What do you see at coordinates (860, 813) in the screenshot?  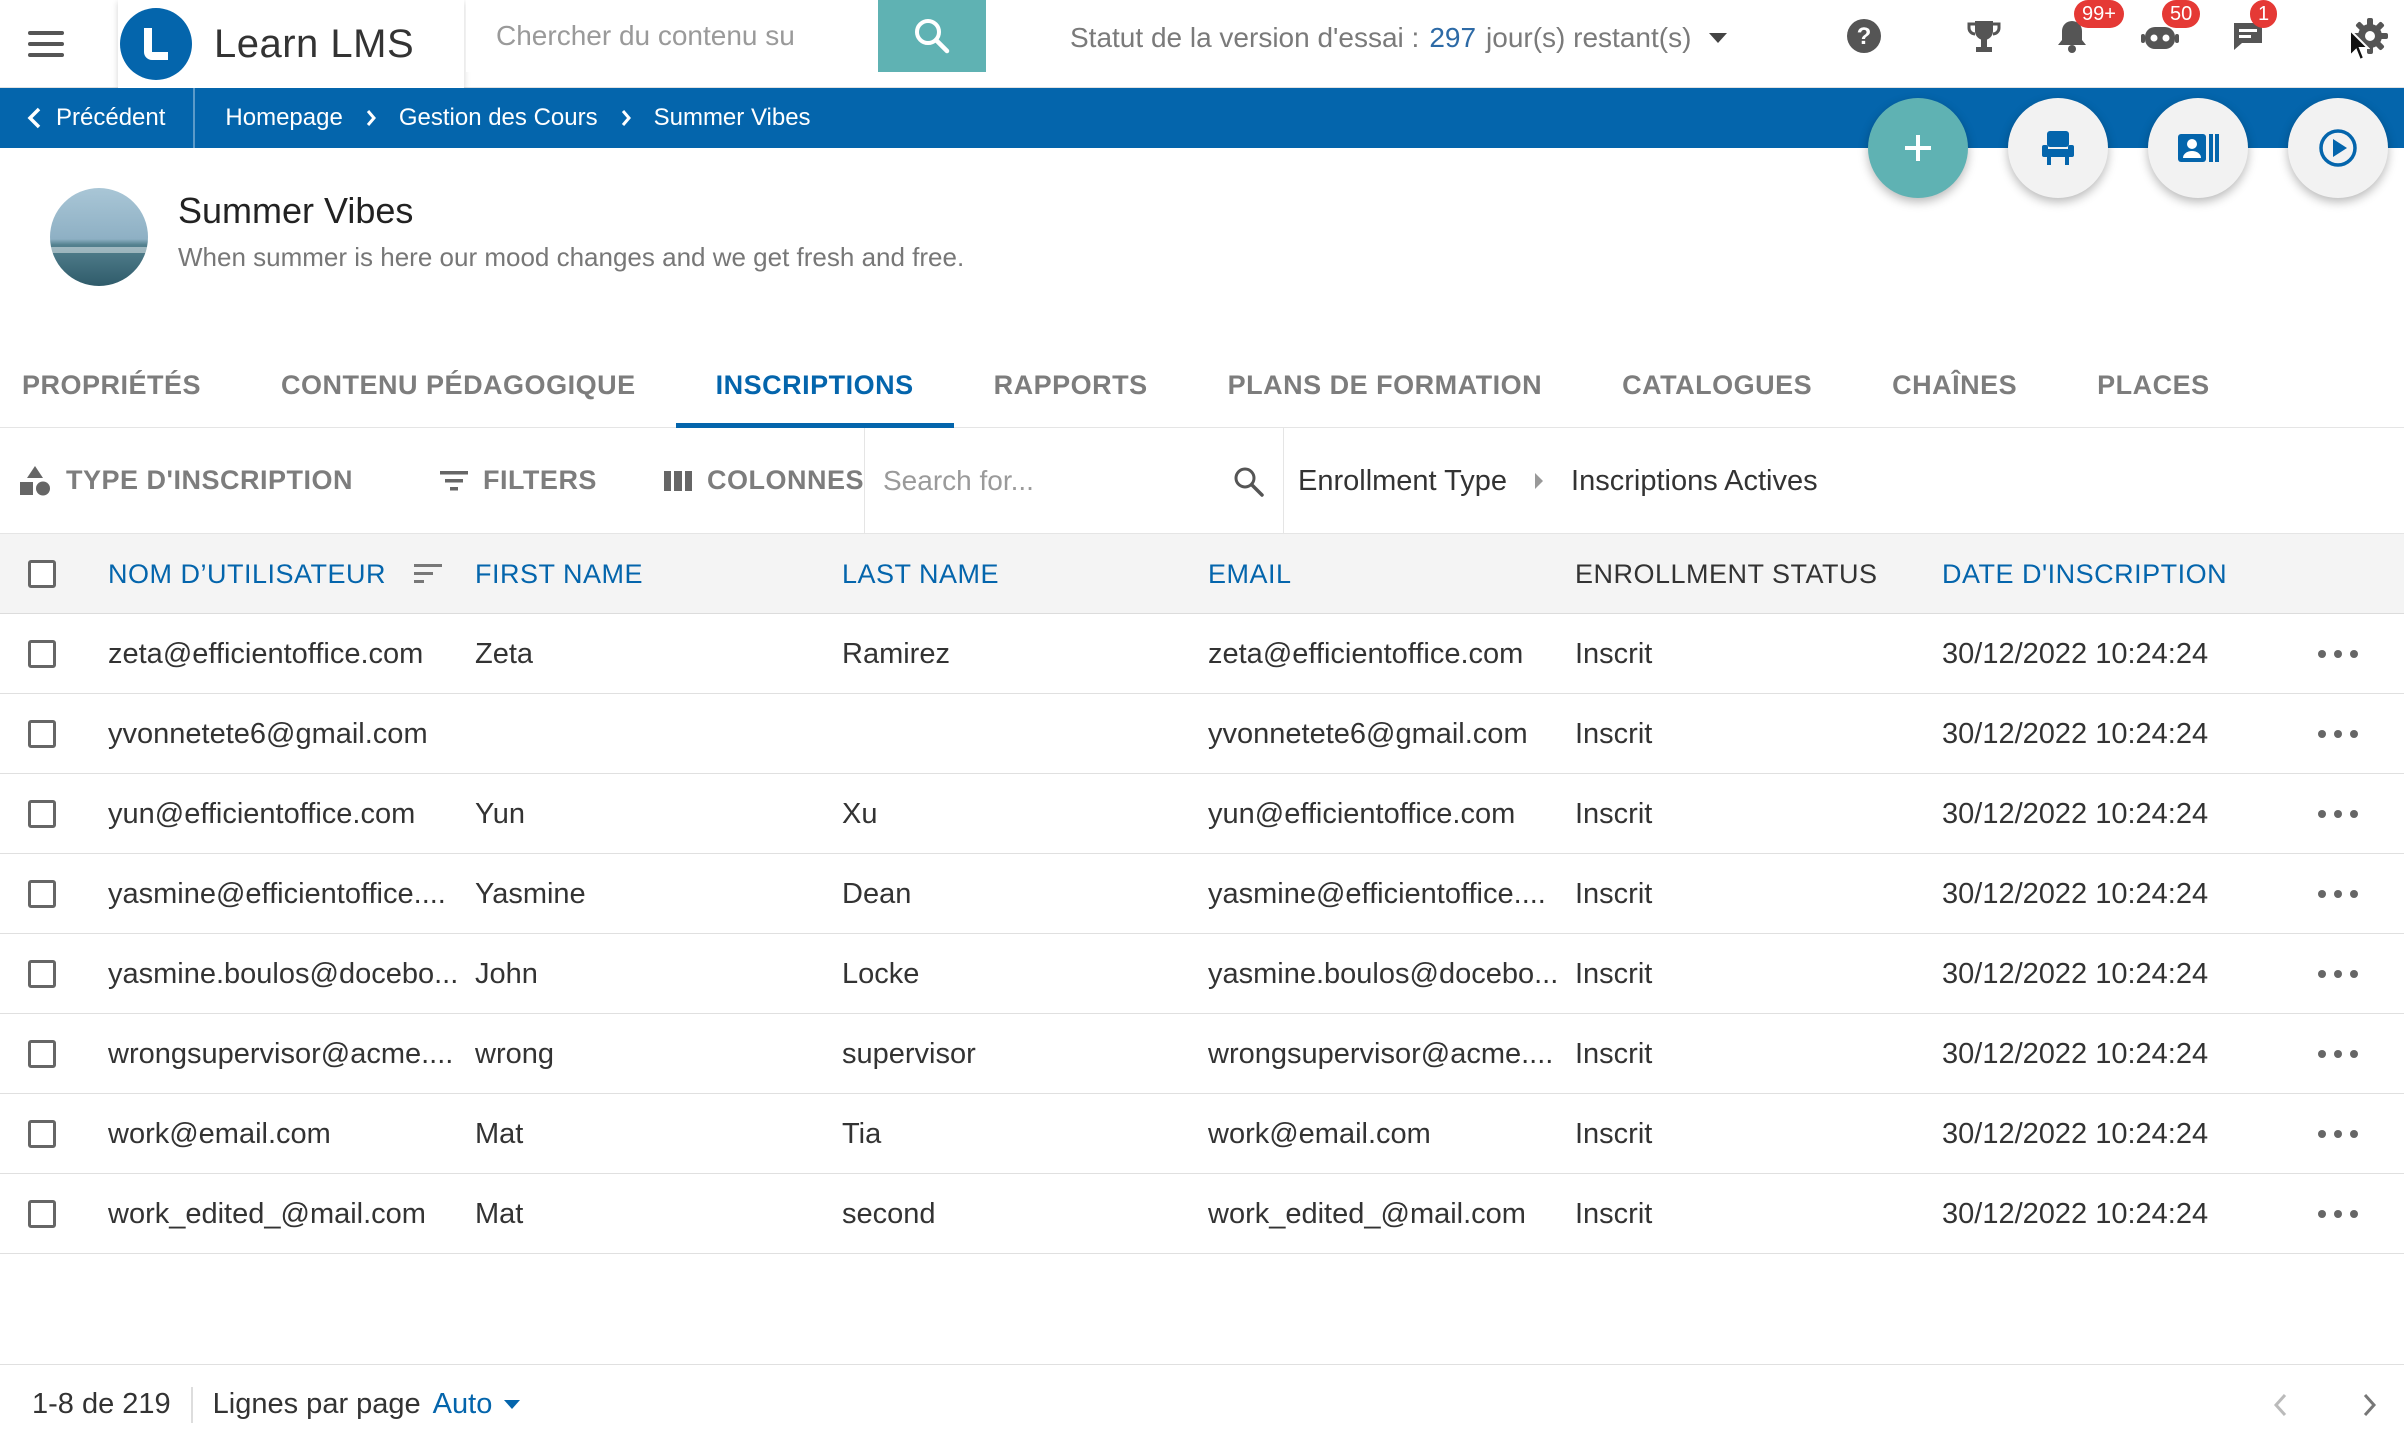 I see `cell-last-name: Xu` at bounding box center [860, 813].